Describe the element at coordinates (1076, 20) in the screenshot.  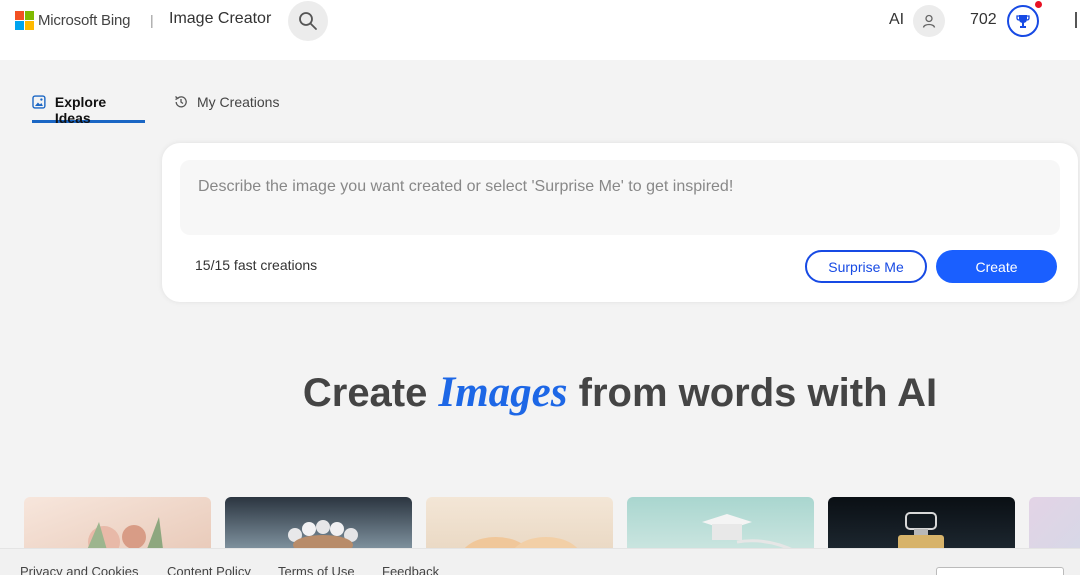
I see `menu-edge-icon` at that location.